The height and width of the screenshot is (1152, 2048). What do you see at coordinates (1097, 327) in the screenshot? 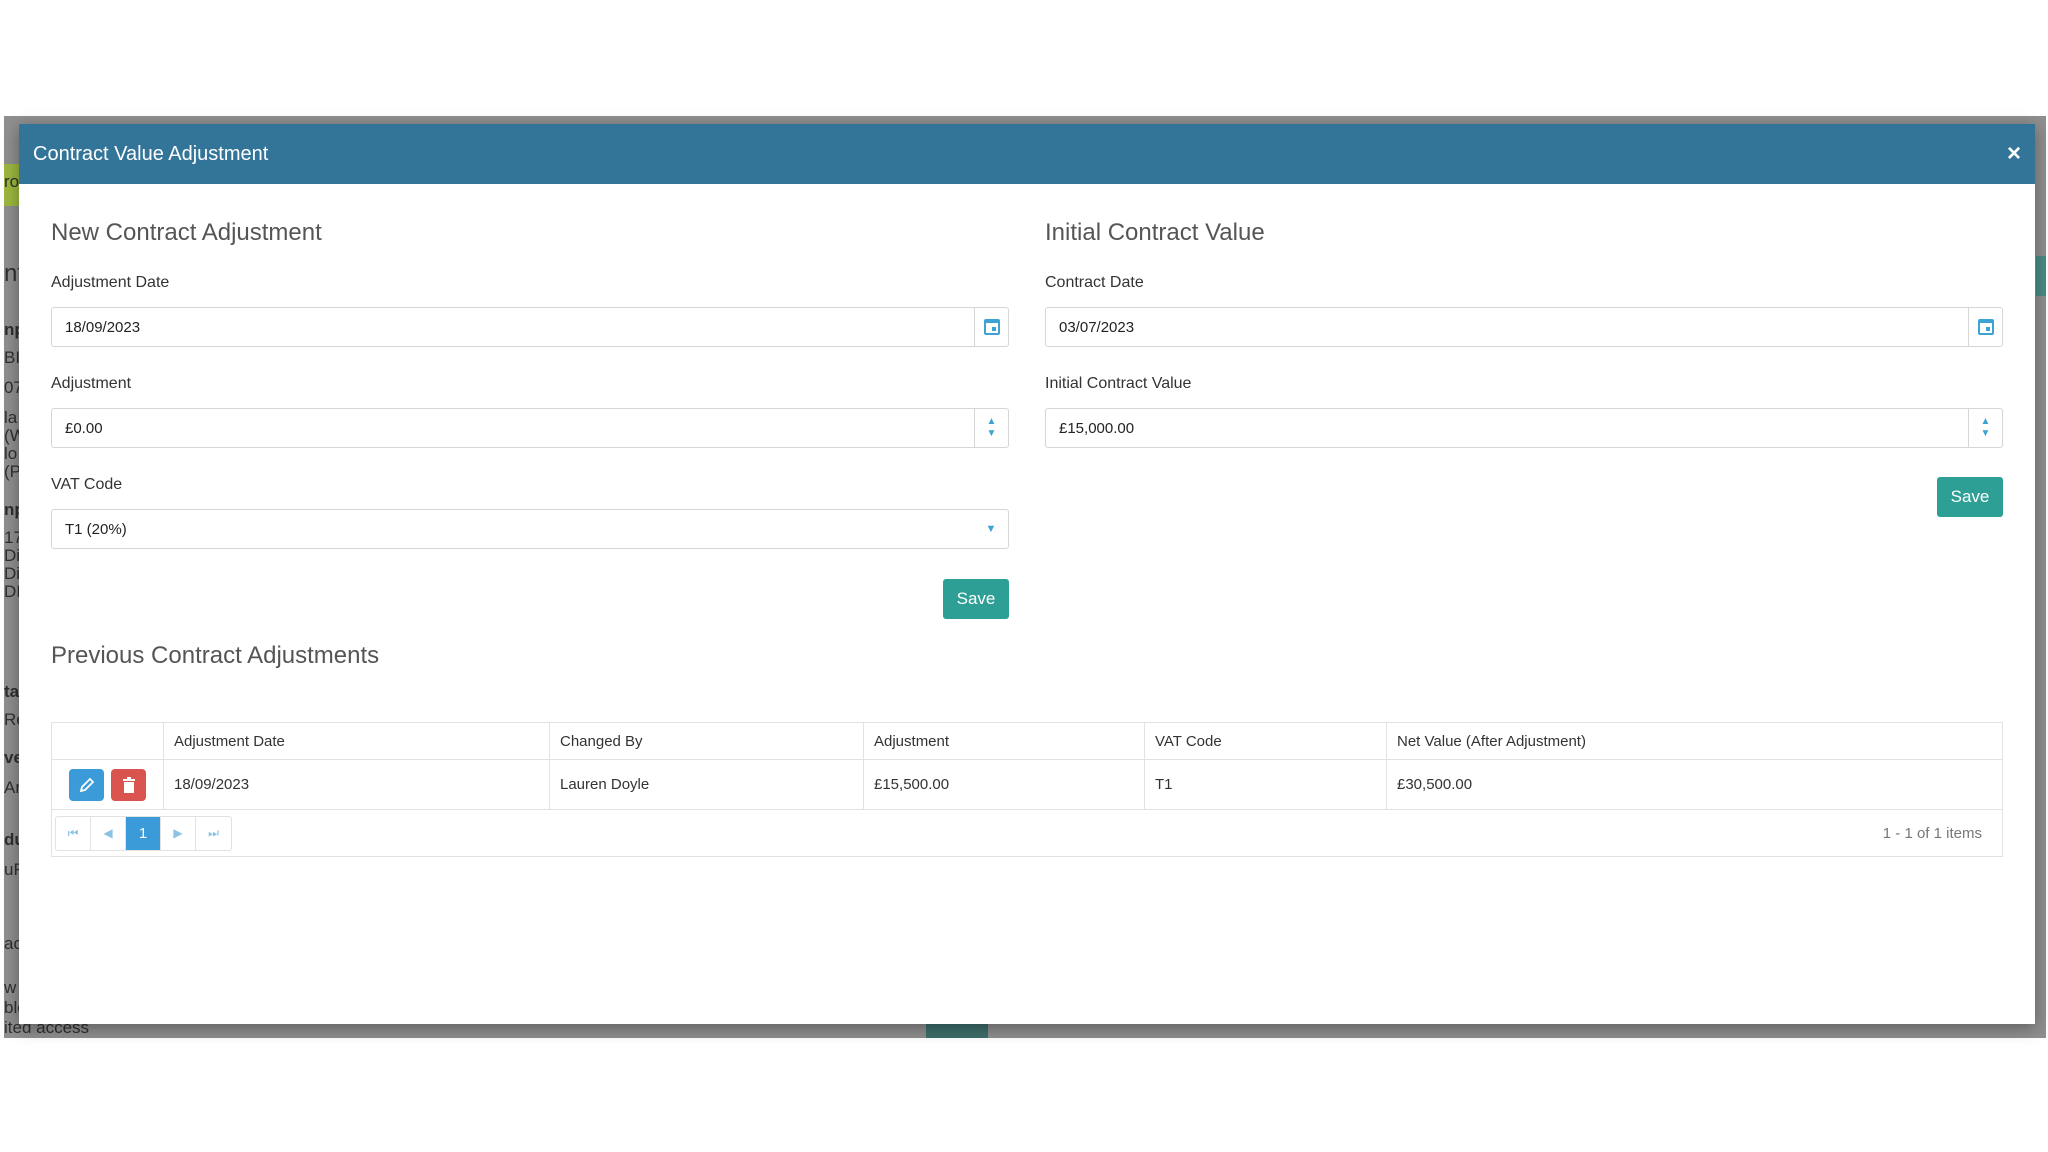
I see `contract-date-value: 03/07/2023` at bounding box center [1097, 327].